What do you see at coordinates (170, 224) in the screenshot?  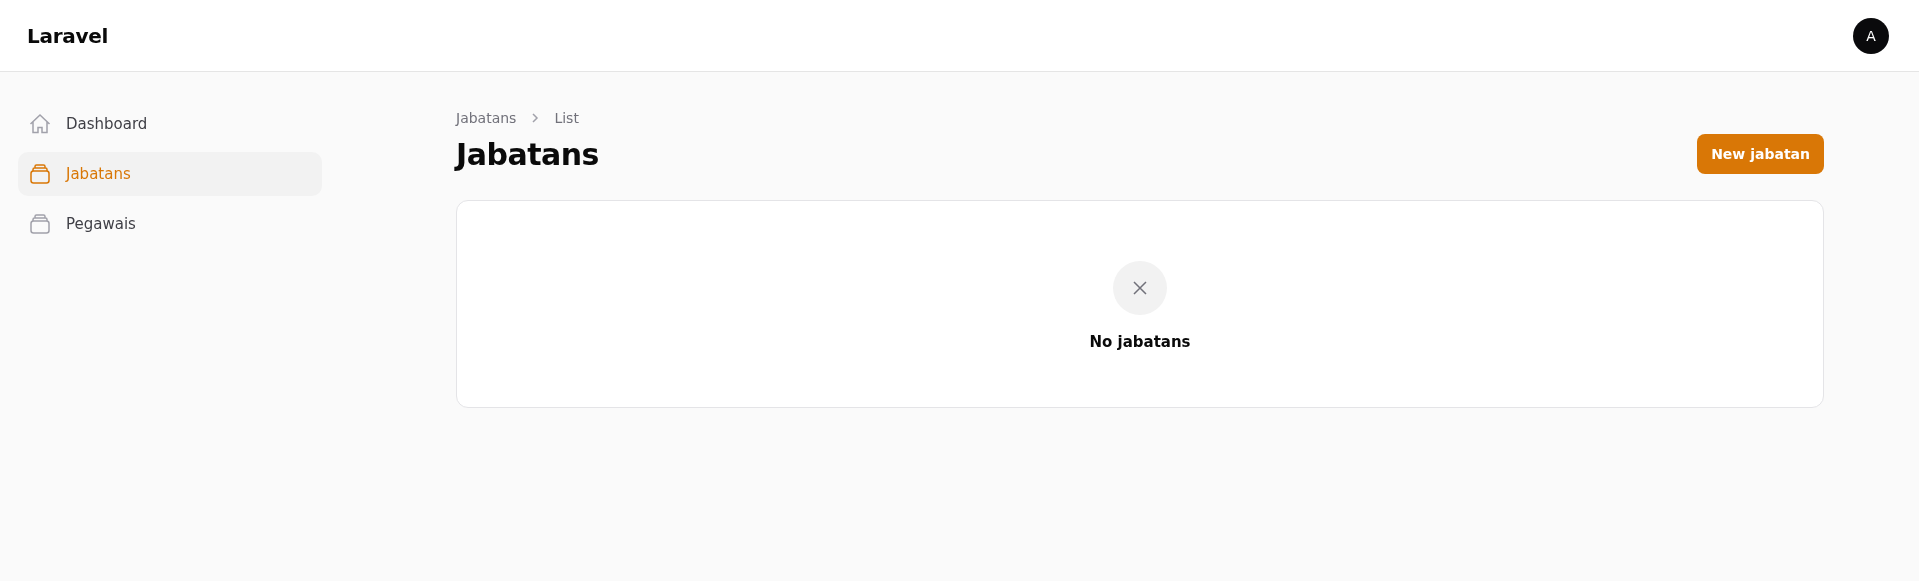 I see `sidebar-item: Pegawais` at bounding box center [170, 224].